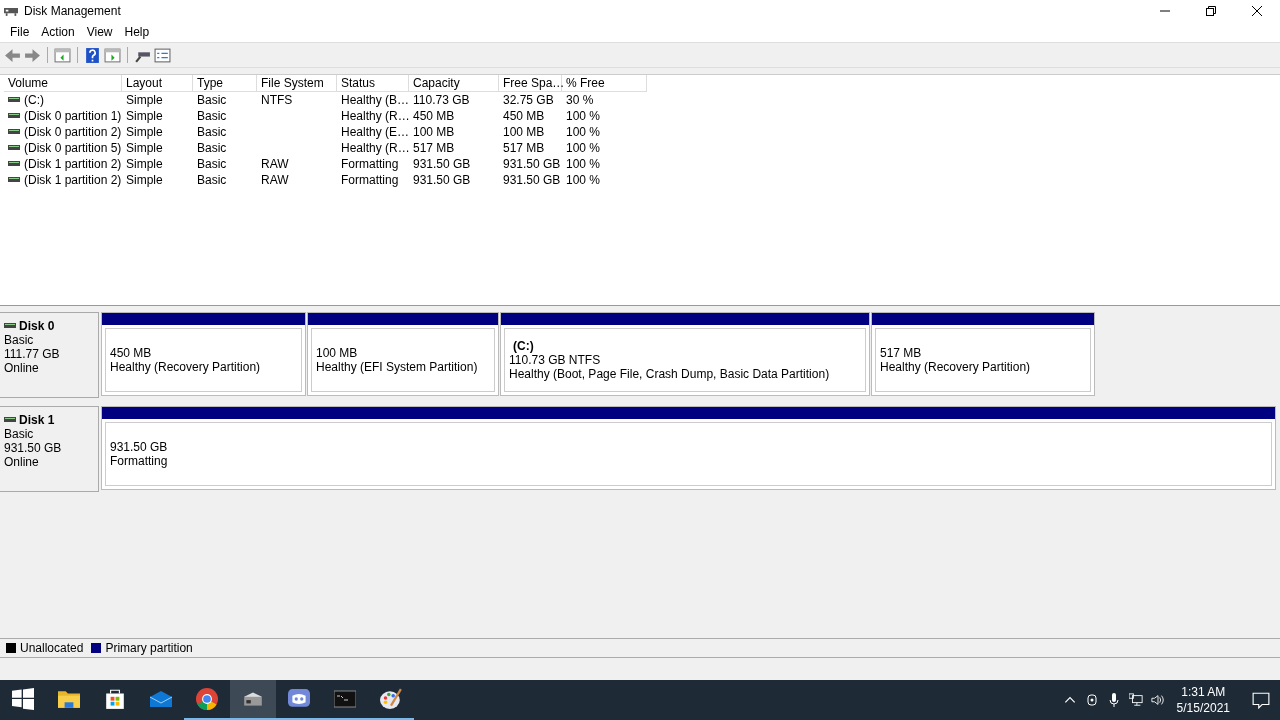  I want to click on disk-name: Disk 0, so click(37, 326).